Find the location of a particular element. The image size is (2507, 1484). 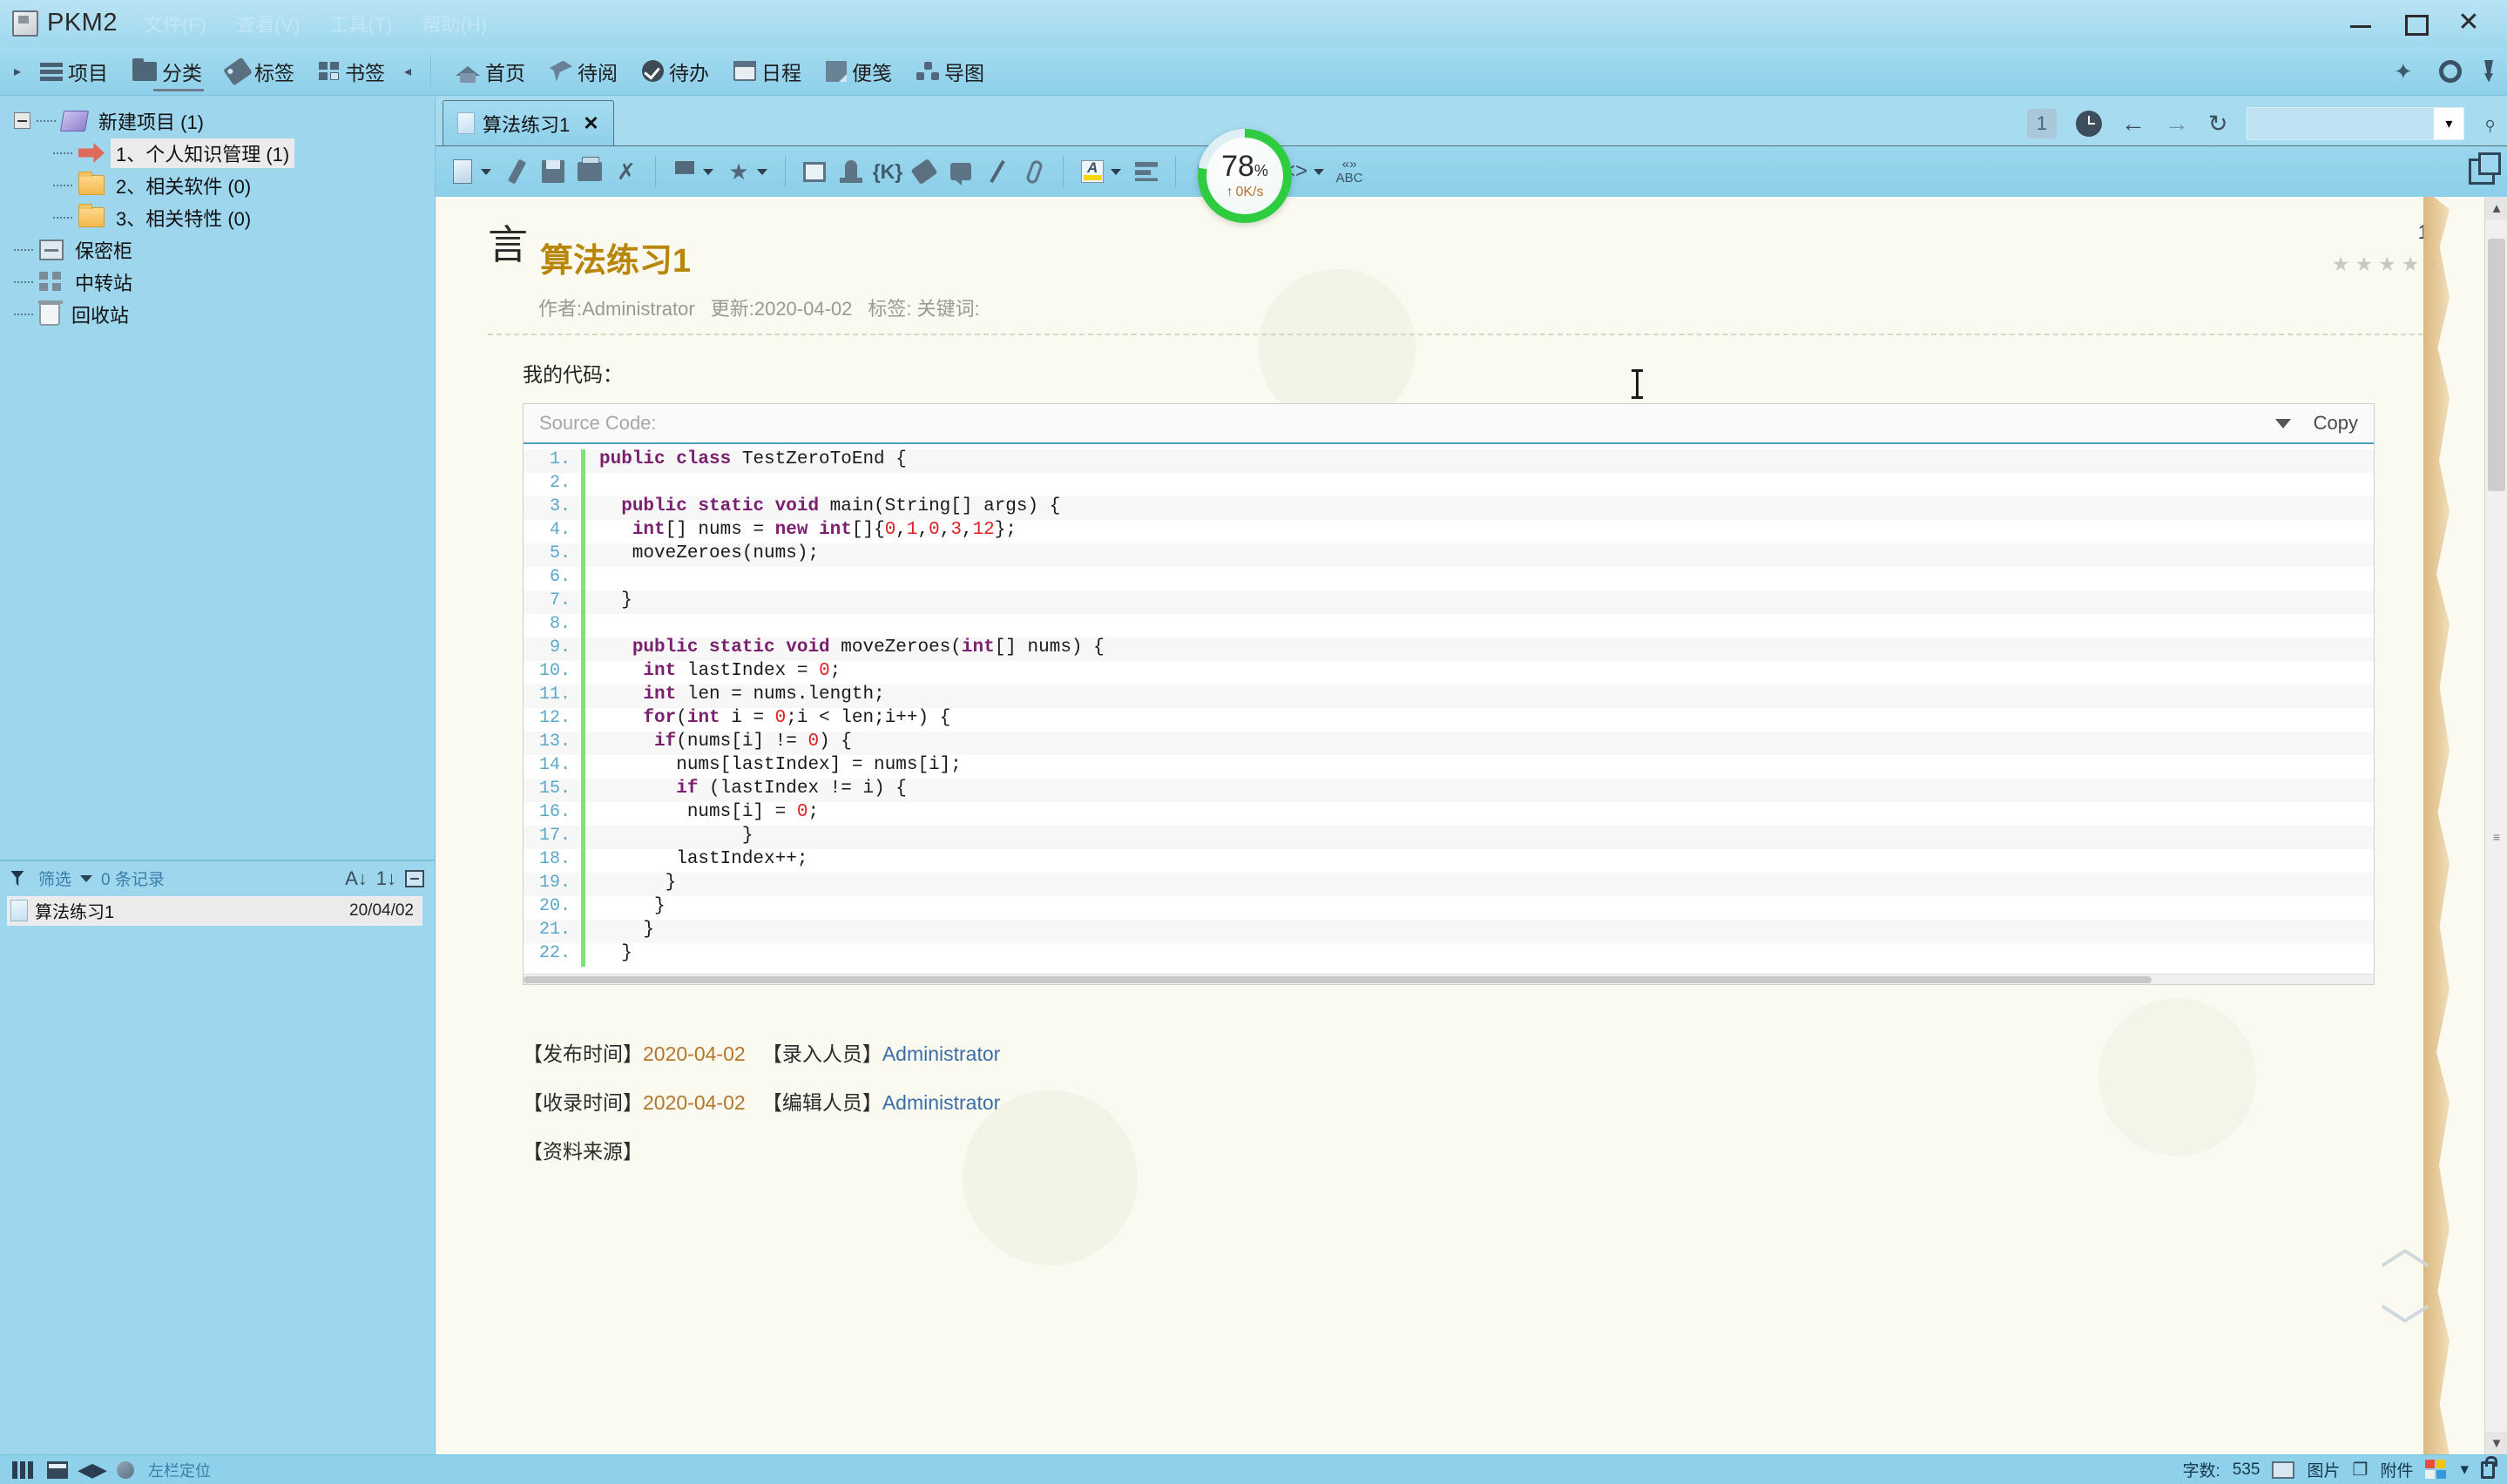

tag-icon is located at coordinates (925, 171).